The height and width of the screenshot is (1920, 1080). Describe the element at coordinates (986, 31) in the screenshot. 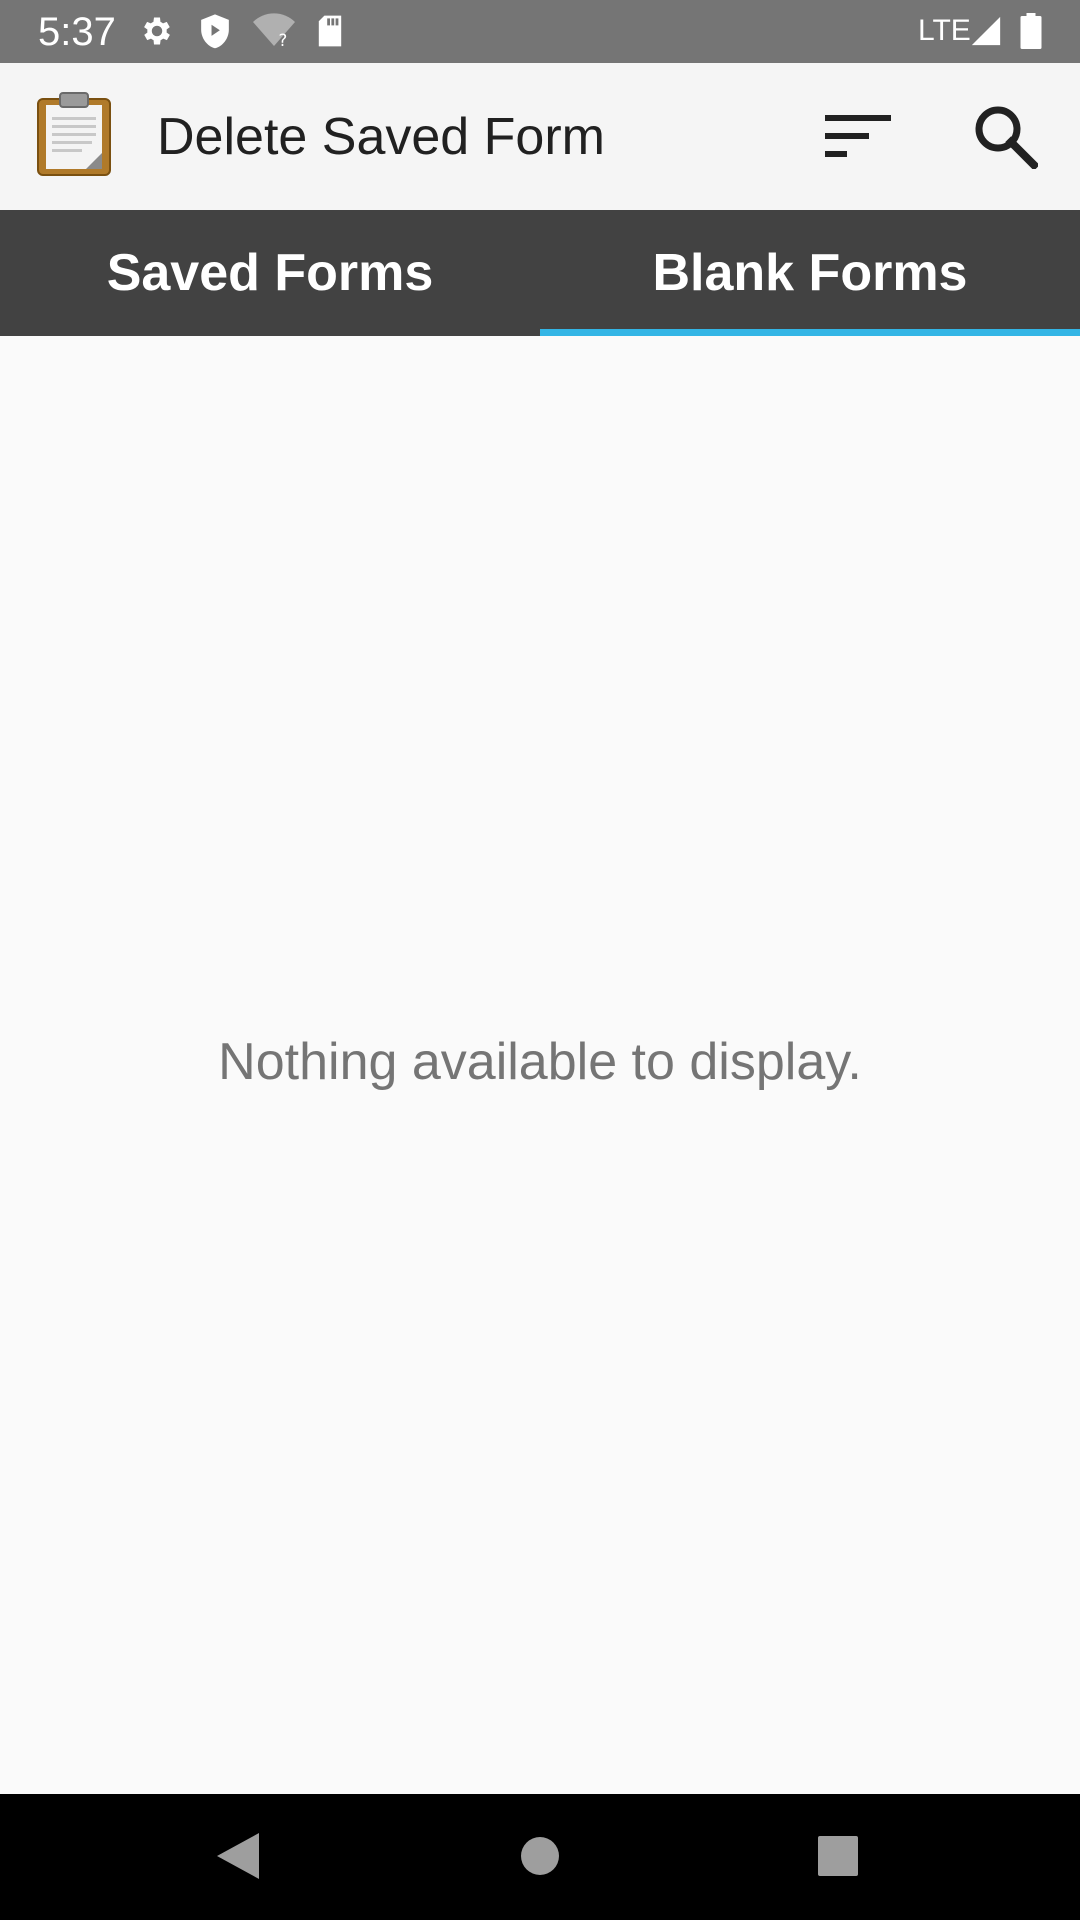

I see `signal-icon` at that location.